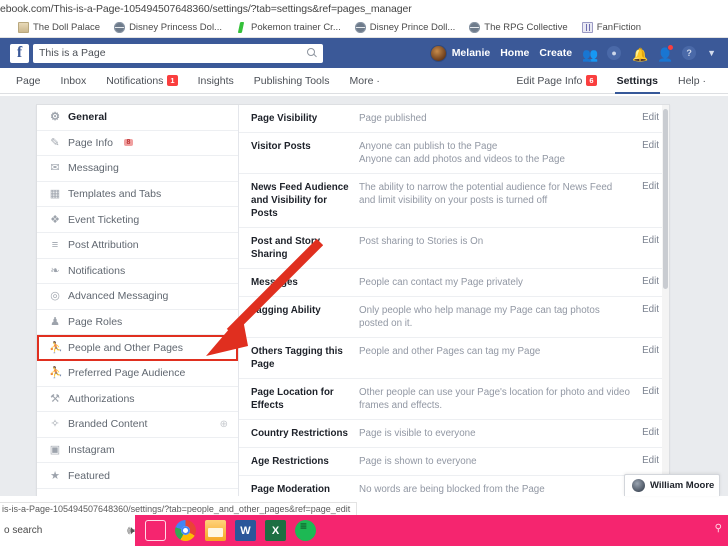  What do you see at coordinates (55, 495) in the screenshot?
I see `video-icon: ▶` at bounding box center [55, 495].